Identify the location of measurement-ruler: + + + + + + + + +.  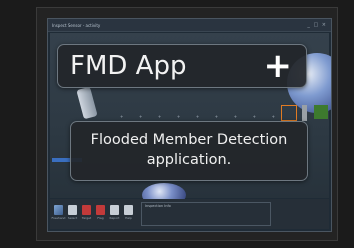
(197, 117).